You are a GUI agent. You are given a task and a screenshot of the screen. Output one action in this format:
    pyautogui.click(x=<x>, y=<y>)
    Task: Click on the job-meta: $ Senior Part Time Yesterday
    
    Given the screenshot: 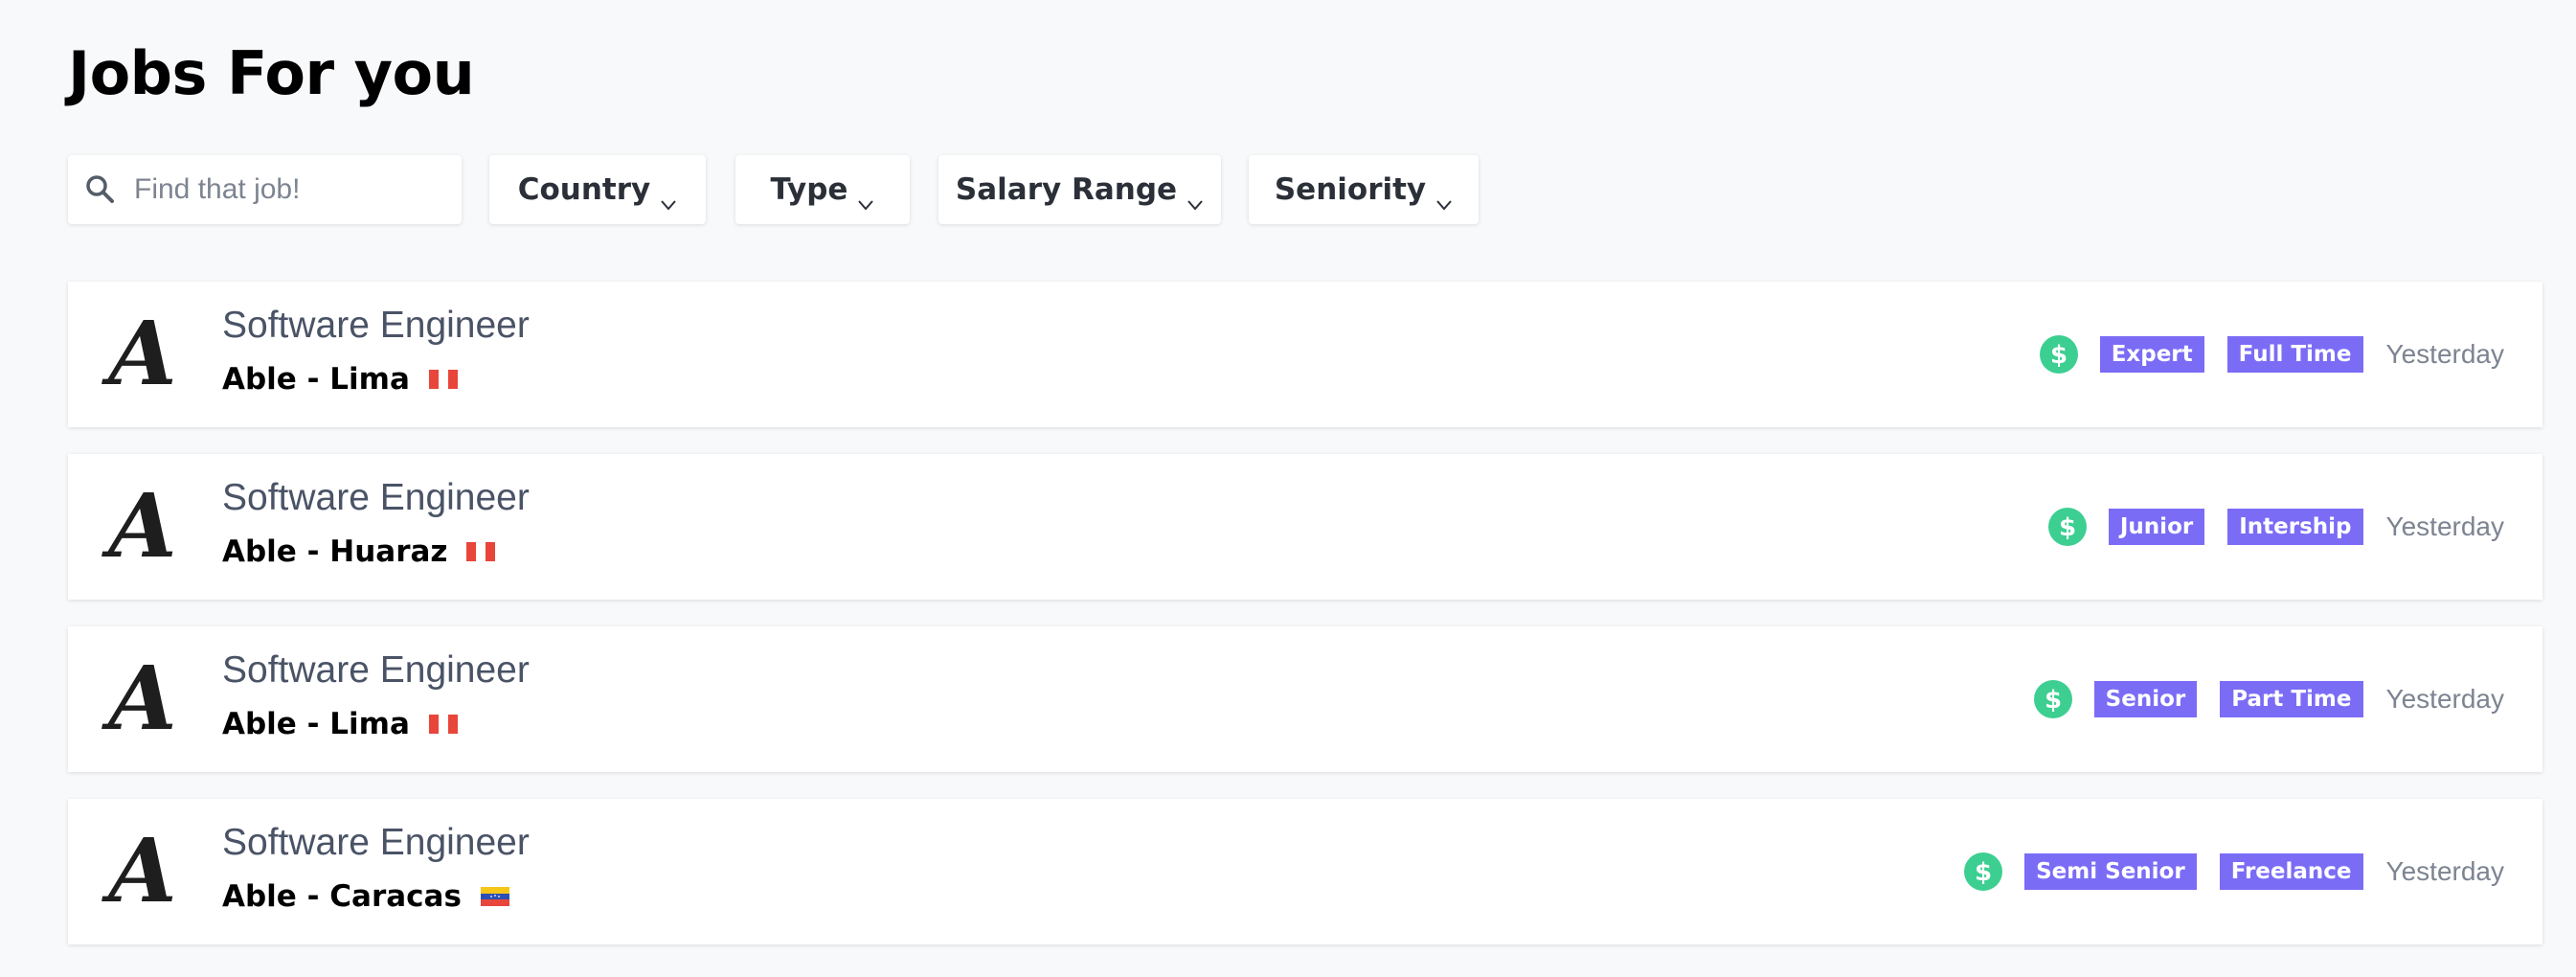 What is the action you would take?
    pyautogui.click(x=2268, y=699)
    